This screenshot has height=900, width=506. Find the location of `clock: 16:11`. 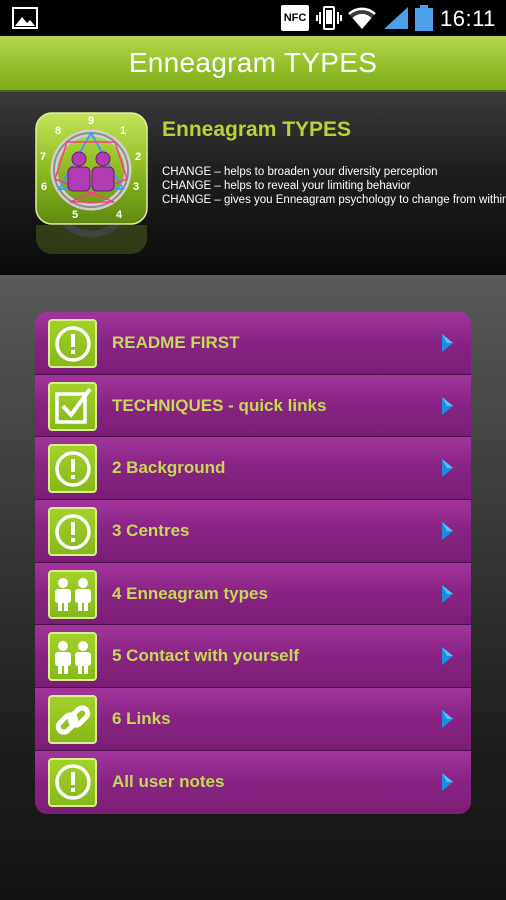

clock: 16:11 is located at coordinates (468, 18).